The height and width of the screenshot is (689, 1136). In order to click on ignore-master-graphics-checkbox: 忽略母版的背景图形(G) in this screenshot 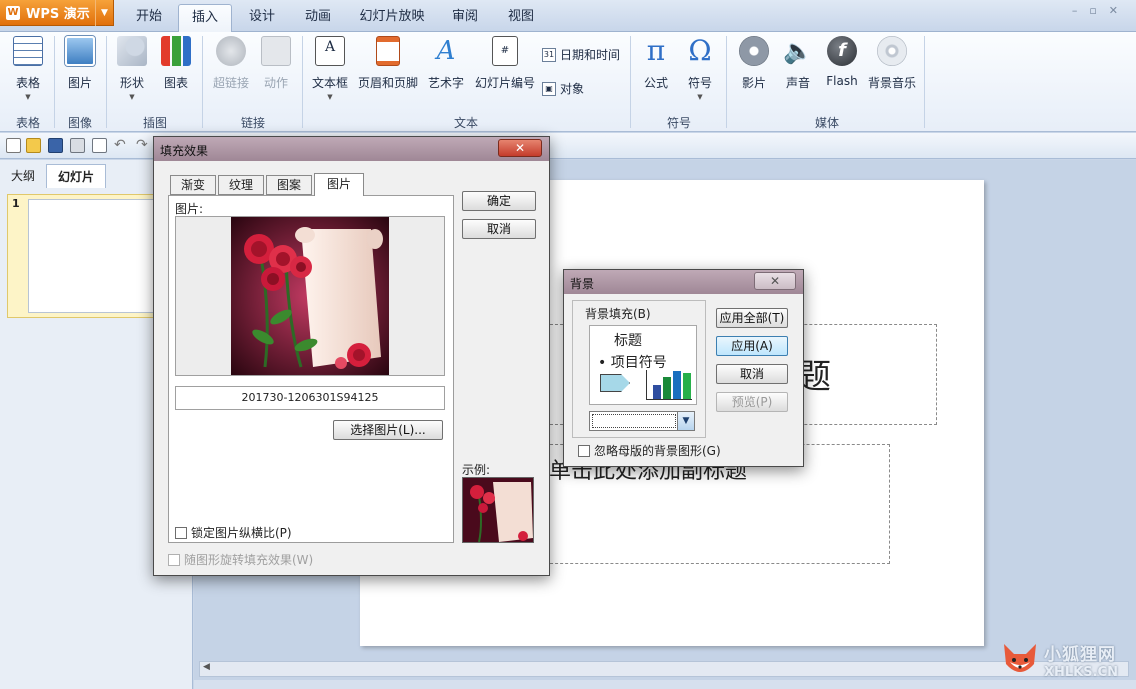, I will do `click(649, 450)`.